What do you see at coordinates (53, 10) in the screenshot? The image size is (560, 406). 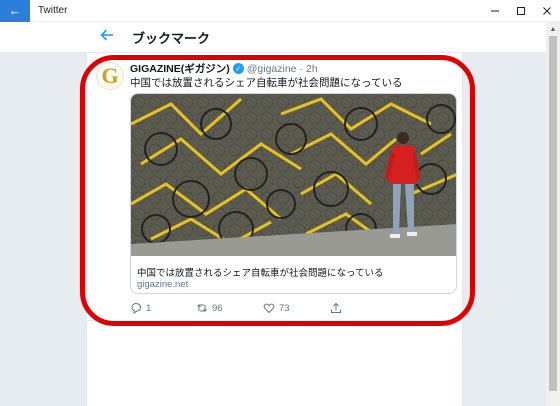 I see `window-title: Twitter` at bounding box center [53, 10].